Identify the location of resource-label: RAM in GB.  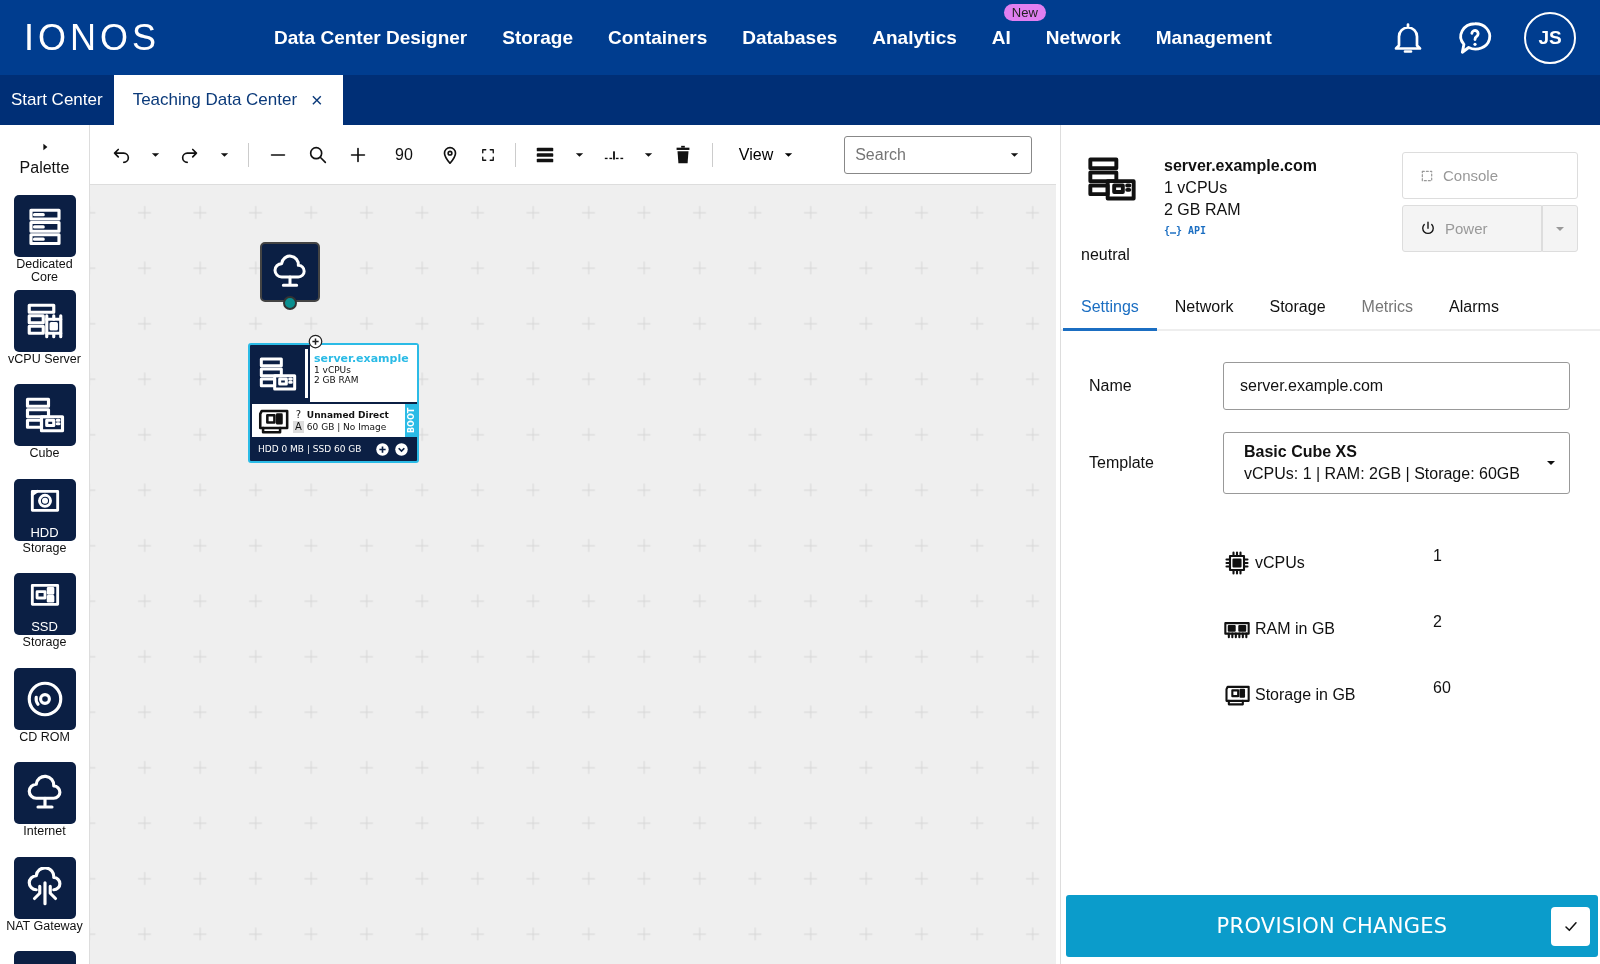
(1295, 629).